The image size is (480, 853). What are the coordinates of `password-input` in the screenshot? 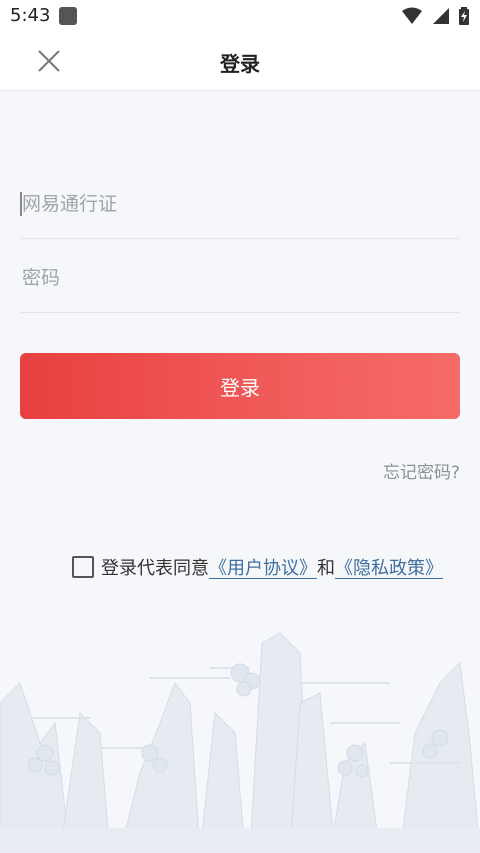 It's located at (232, 278).